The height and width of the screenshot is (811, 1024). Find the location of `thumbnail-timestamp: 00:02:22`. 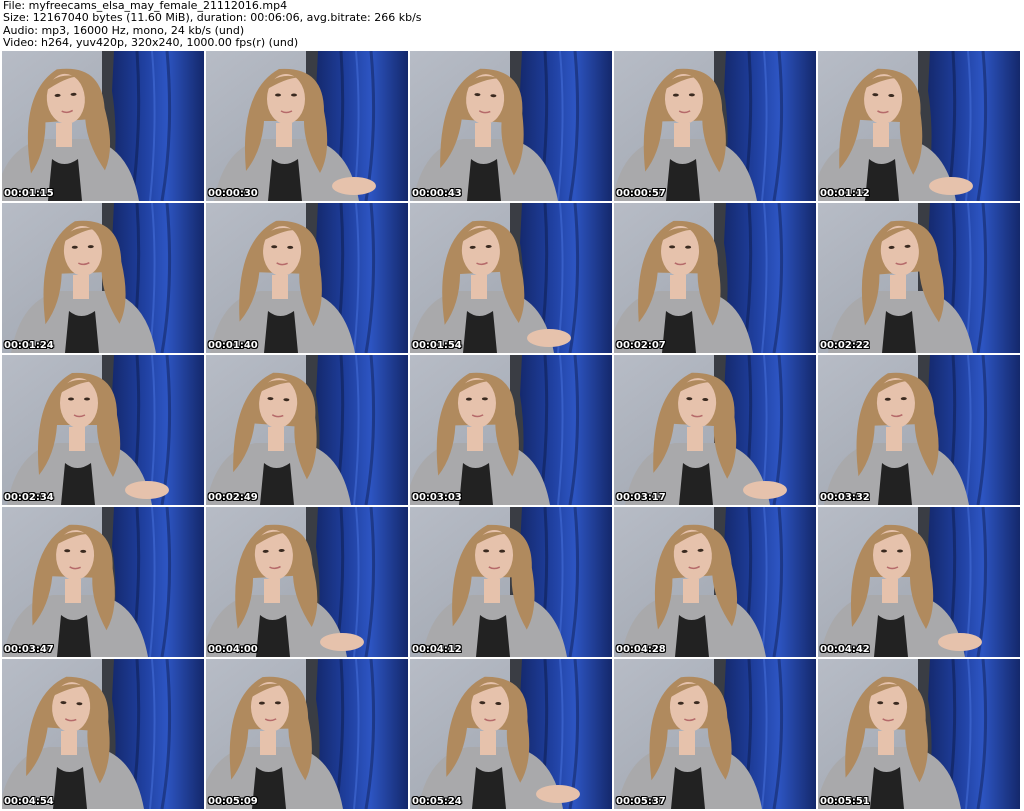

thumbnail-timestamp: 00:02:22 is located at coordinates (845, 345).